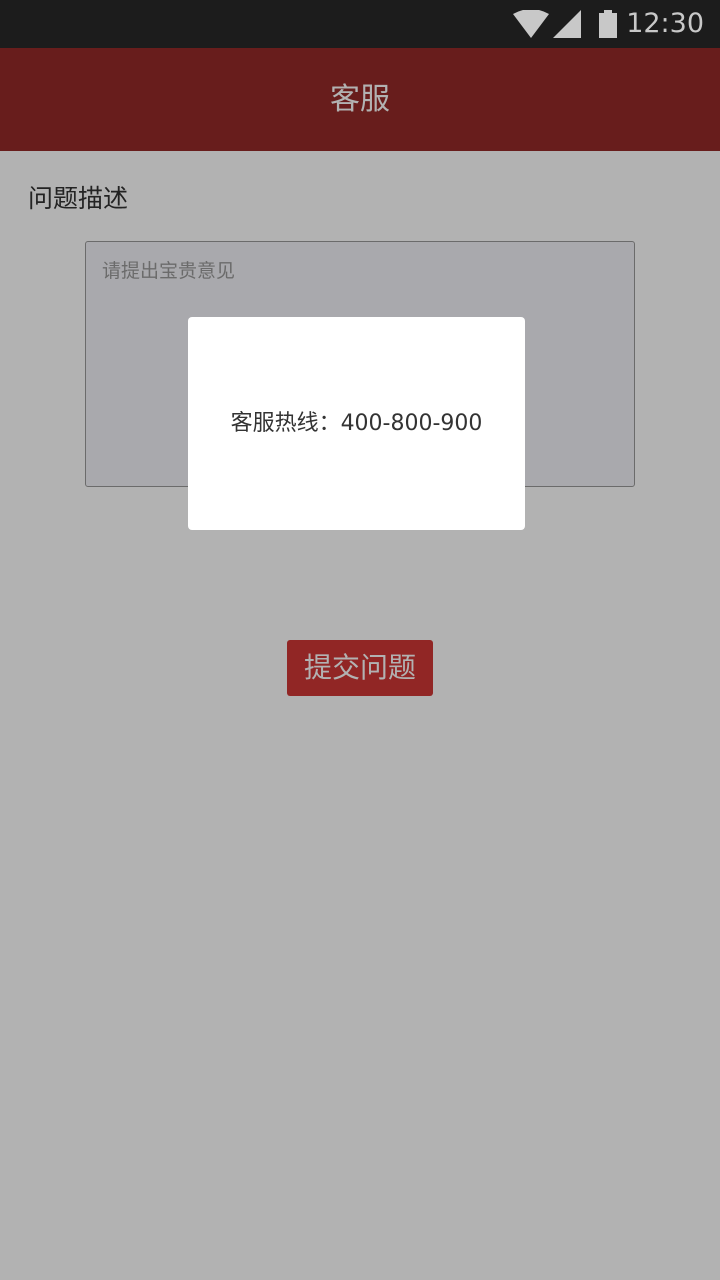 The height and width of the screenshot is (1280, 720). I want to click on battery-icon, so click(609, 27).